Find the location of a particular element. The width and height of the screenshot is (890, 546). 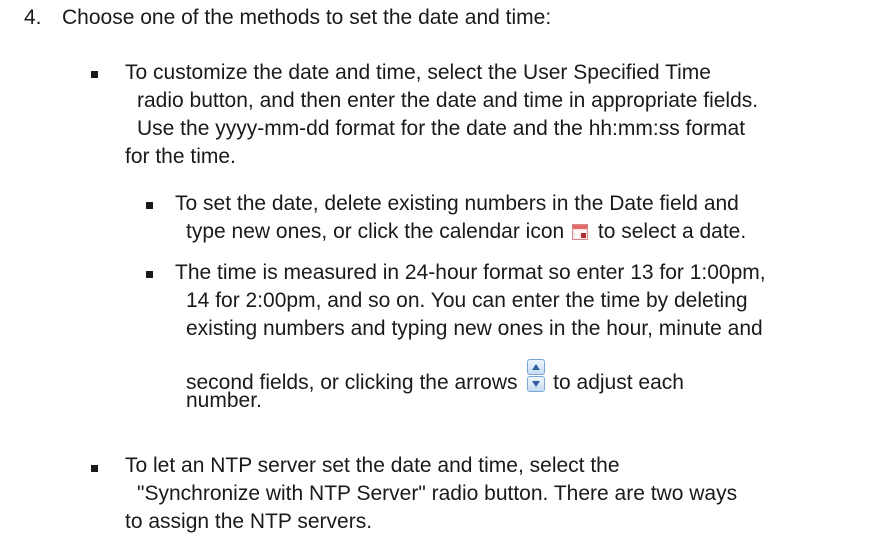

spinner-arrows-icon is located at coordinates (536, 376).